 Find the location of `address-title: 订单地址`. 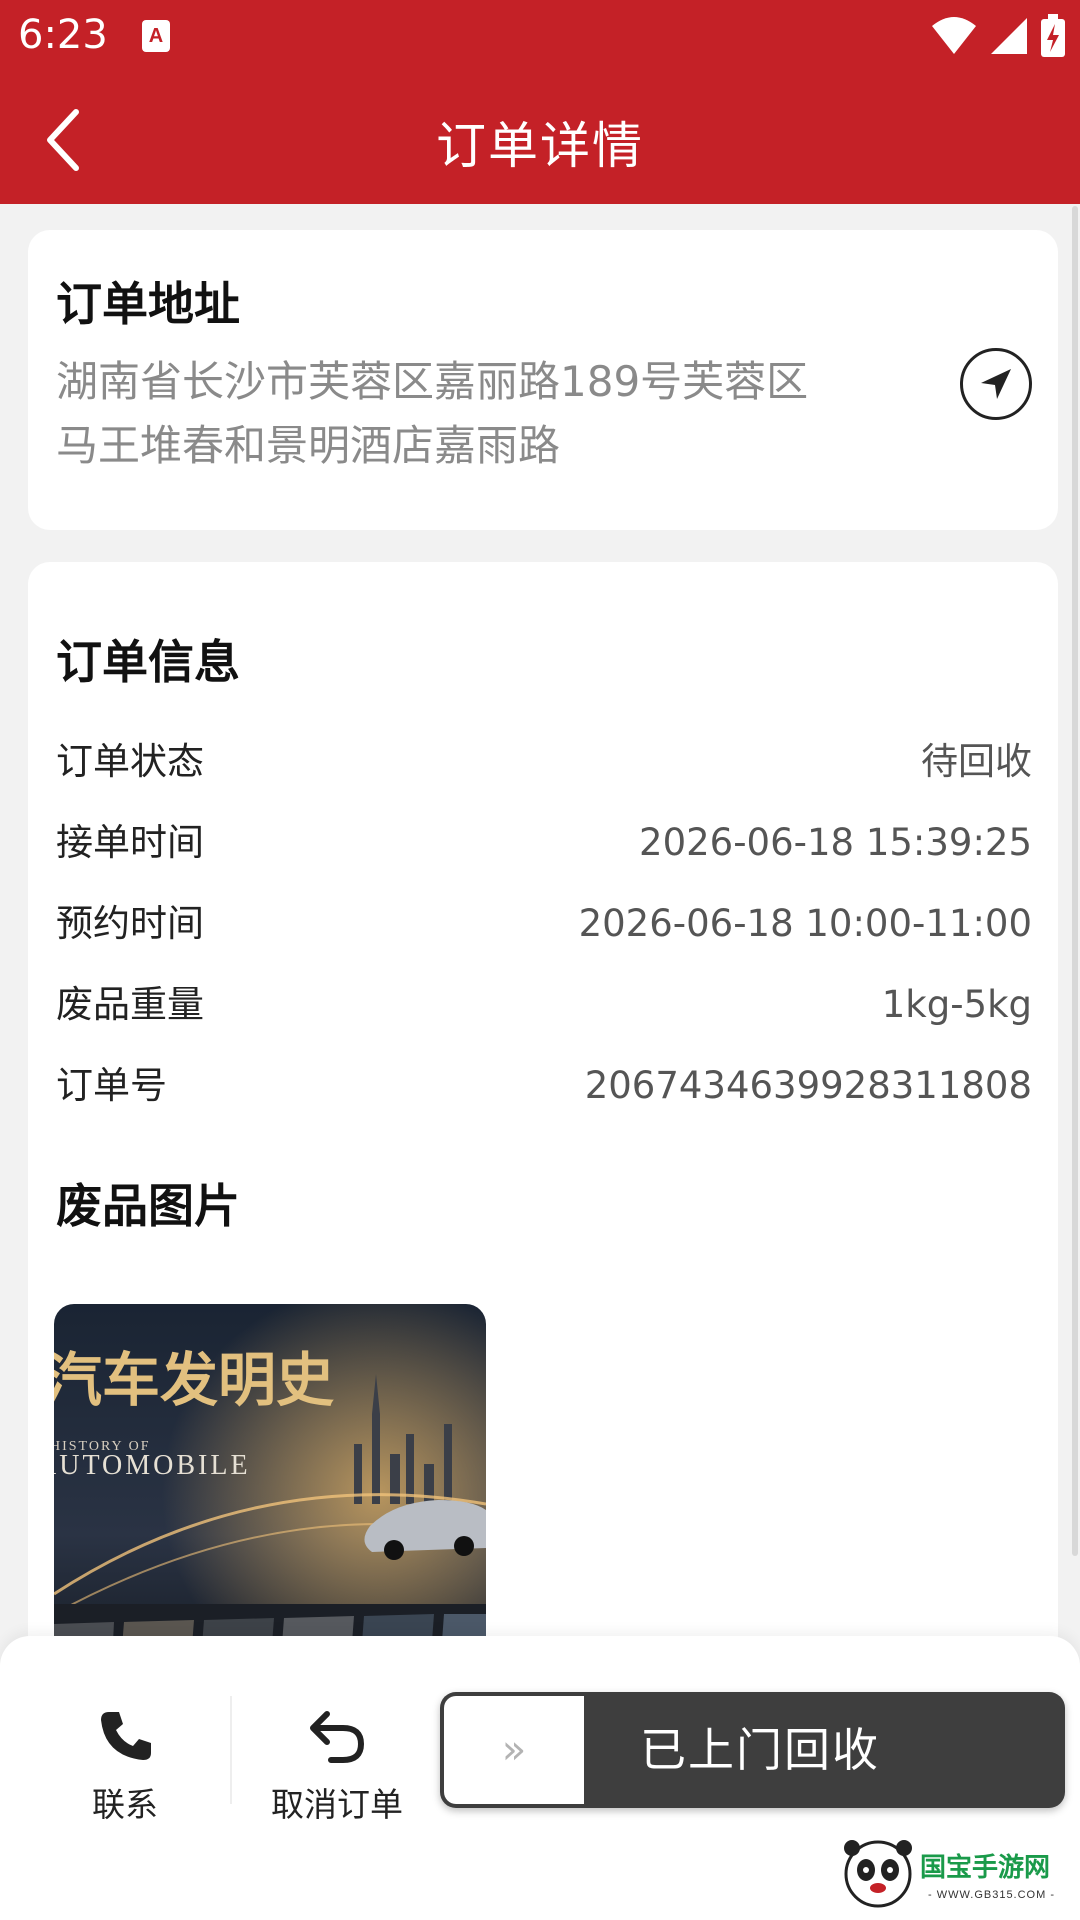

address-title: 订单地址 is located at coordinates (148, 304).